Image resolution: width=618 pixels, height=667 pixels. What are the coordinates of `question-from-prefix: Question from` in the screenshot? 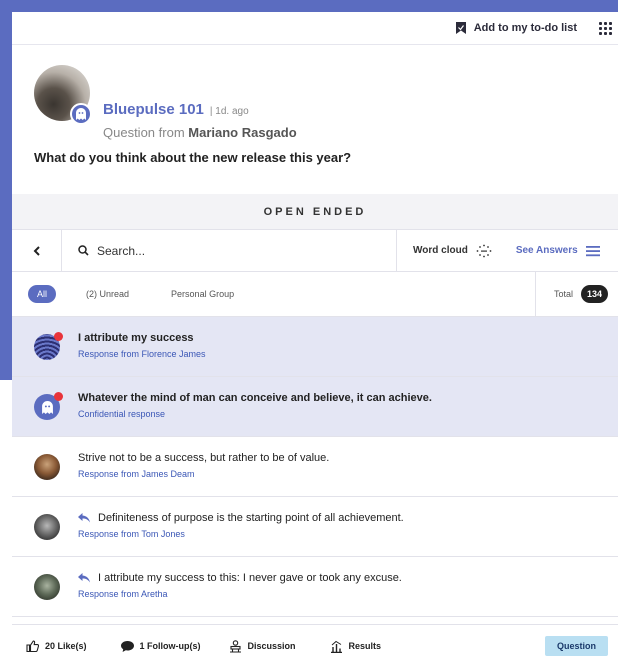 It's located at (144, 132).